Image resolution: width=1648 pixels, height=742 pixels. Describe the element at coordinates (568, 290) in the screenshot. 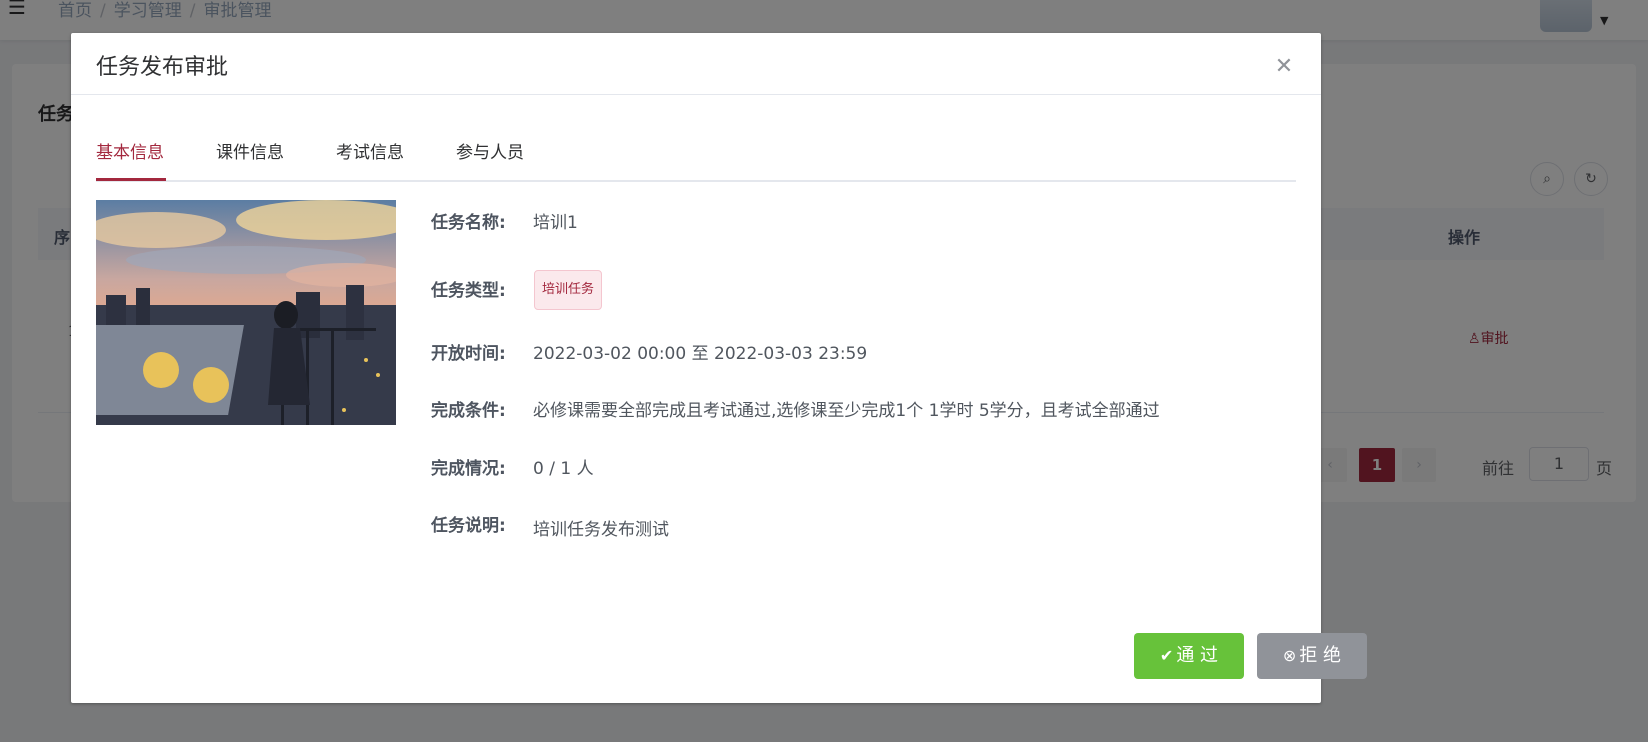

I see `task-type-tag: 培训任务` at that location.